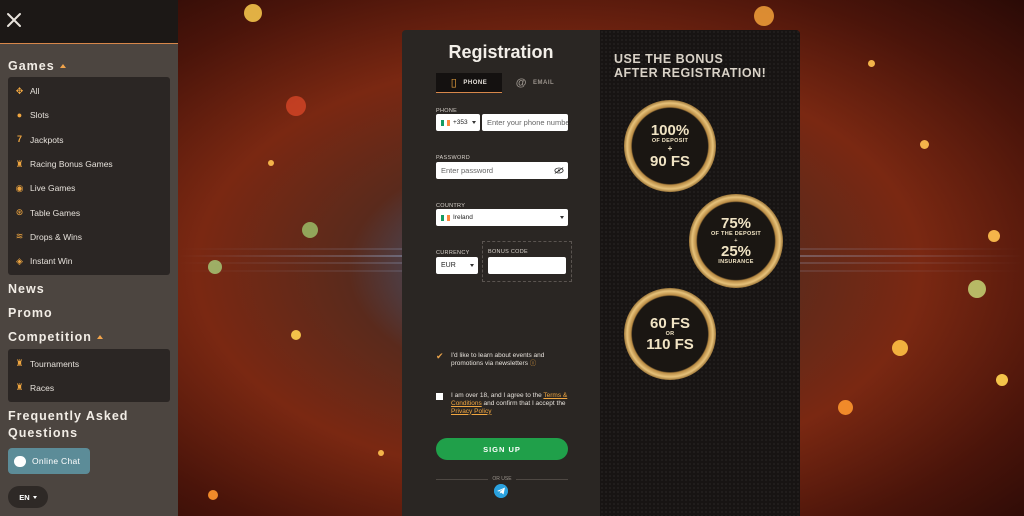 The image size is (1024, 516). What do you see at coordinates (89, 212) in the screenshot?
I see `sidebar-item-table-games: ⊛ Table Games` at bounding box center [89, 212].